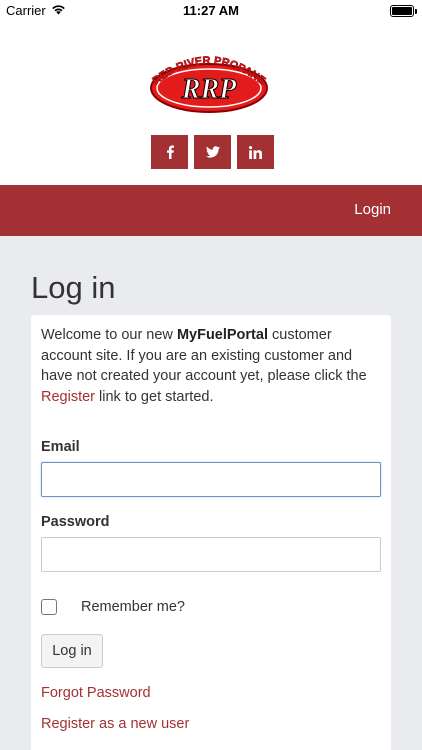 Image resolution: width=422 pixels, height=750 pixels. Describe the element at coordinates (211, 210) in the screenshot. I see `navbar: Login` at that location.